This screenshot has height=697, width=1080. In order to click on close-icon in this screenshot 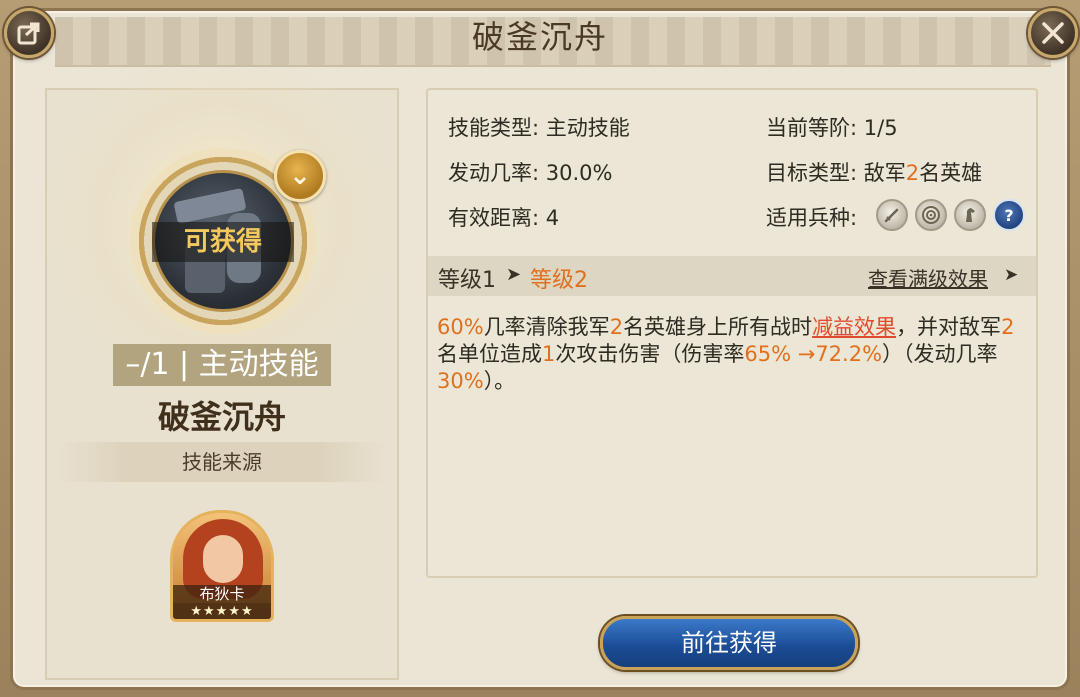, I will do `click(1053, 33)`.